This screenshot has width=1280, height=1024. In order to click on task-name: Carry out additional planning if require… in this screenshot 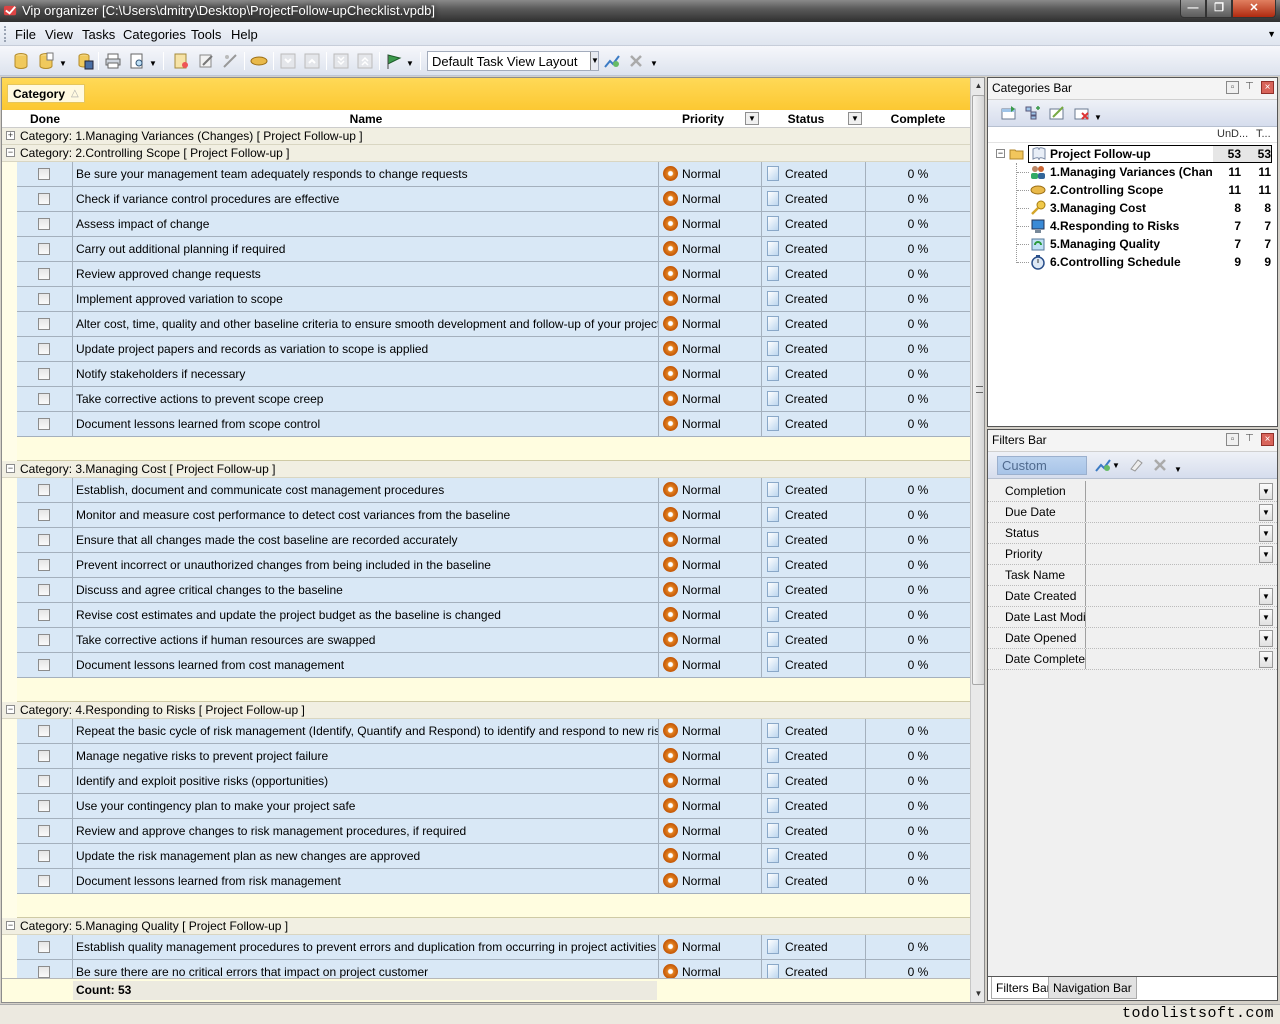, I will do `click(366, 249)`.